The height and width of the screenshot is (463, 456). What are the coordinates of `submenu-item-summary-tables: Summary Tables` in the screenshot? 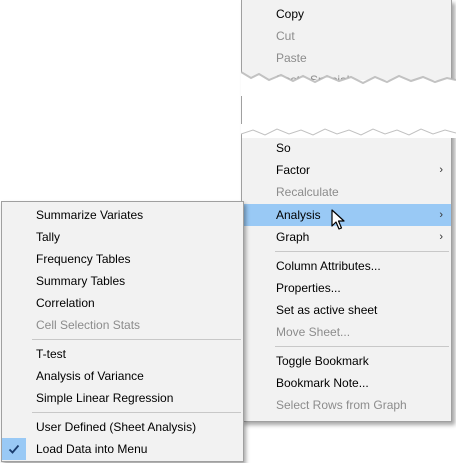 It's located at (122, 281).